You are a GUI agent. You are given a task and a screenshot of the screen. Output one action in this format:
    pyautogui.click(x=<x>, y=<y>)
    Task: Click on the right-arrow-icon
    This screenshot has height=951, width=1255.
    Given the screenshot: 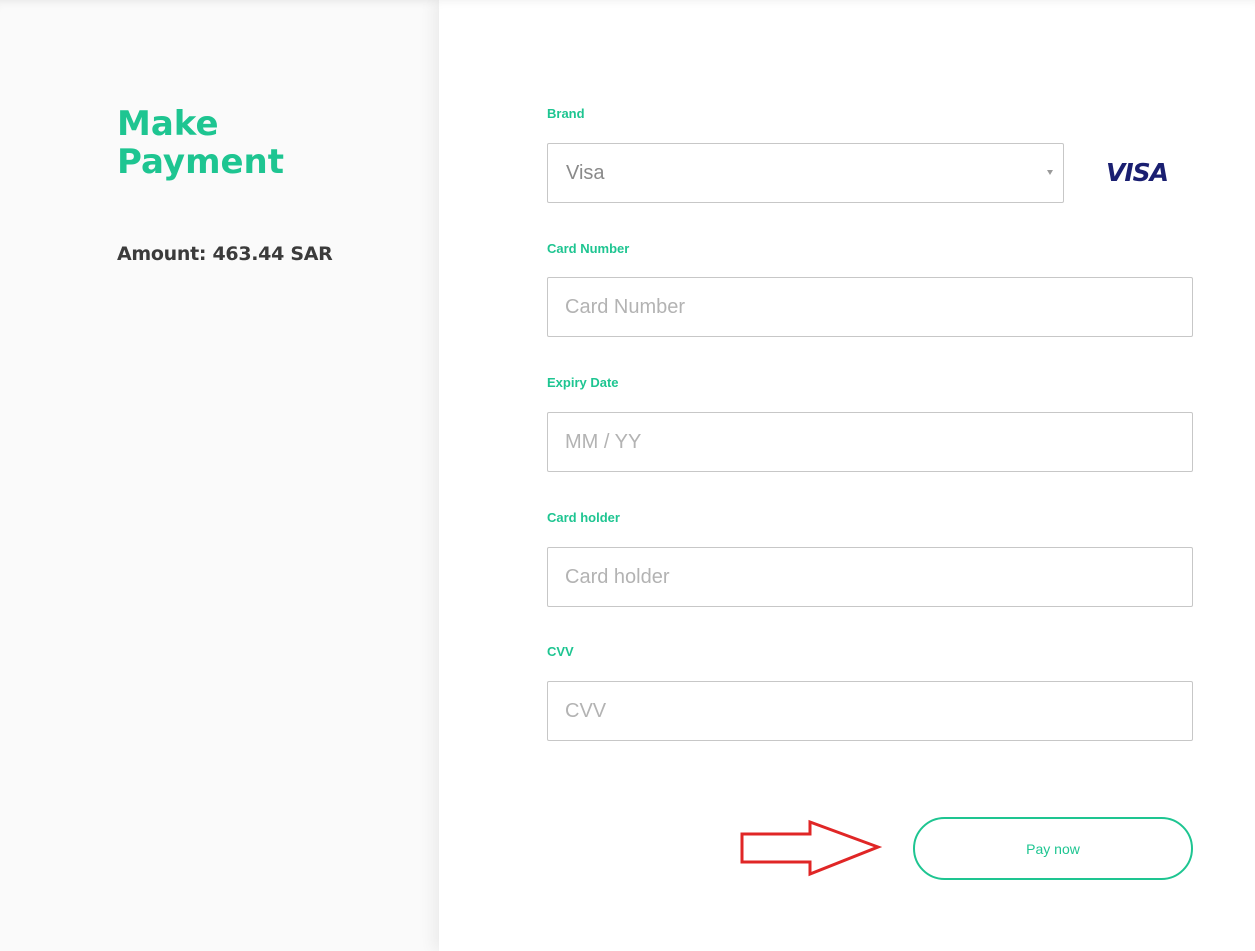 What is the action you would take?
    pyautogui.click(x=811, y=848)
    